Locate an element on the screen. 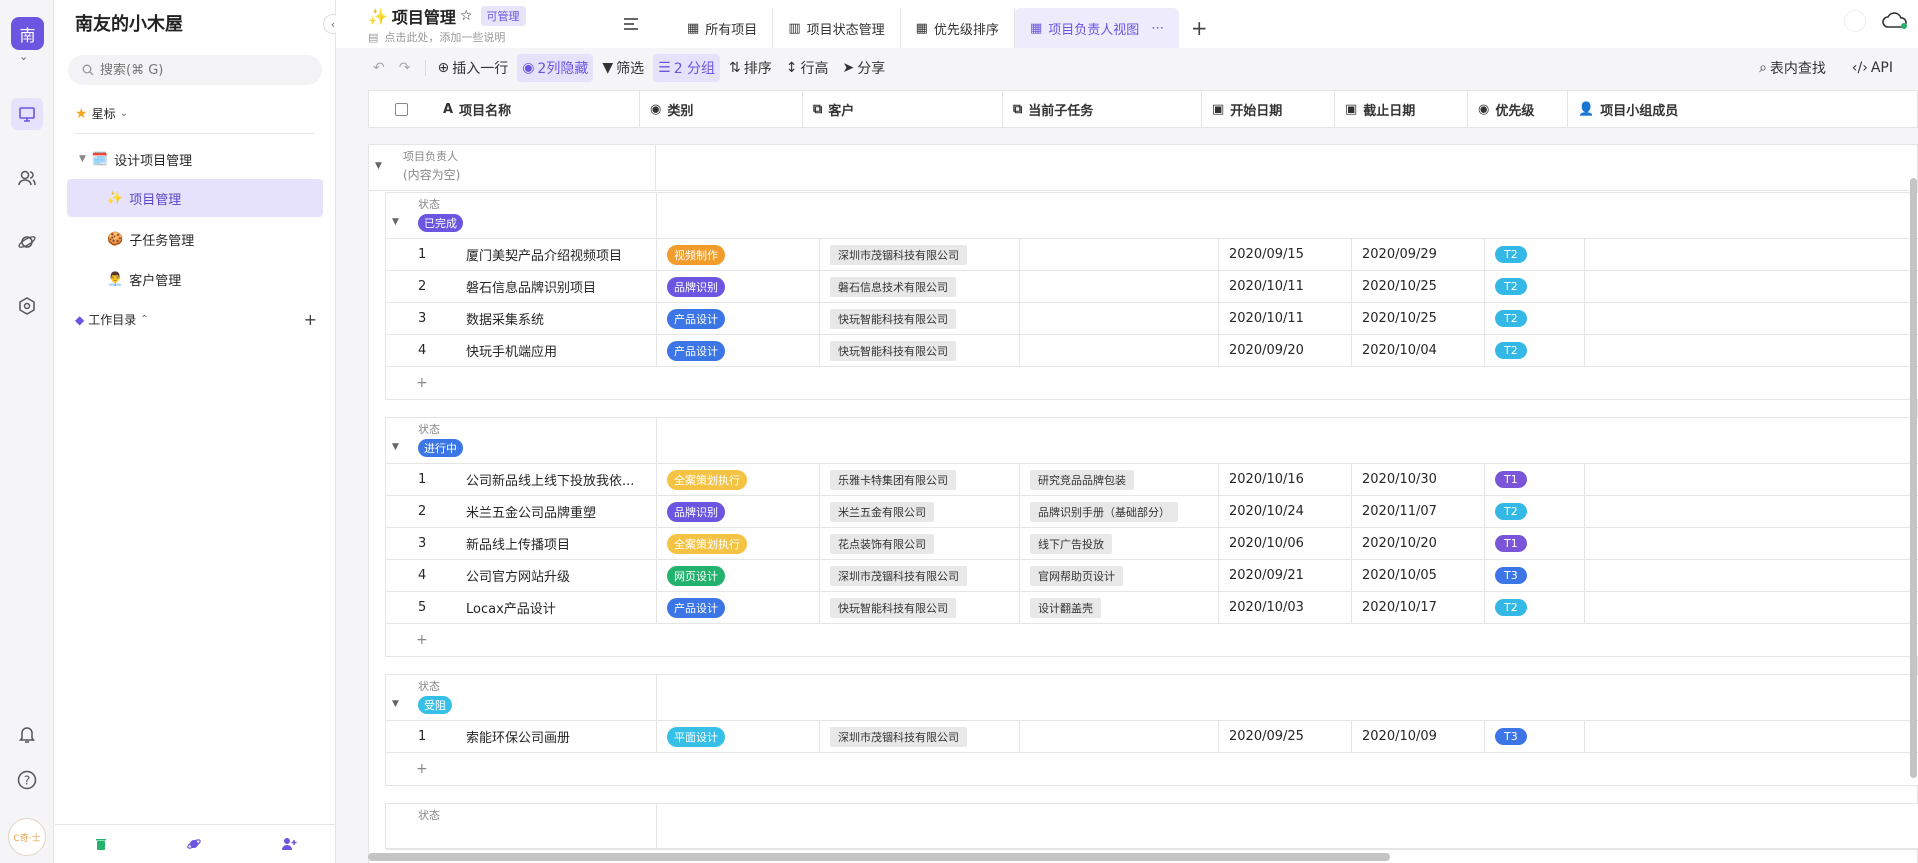  workbench-icon is located at coordinates (27, 114).